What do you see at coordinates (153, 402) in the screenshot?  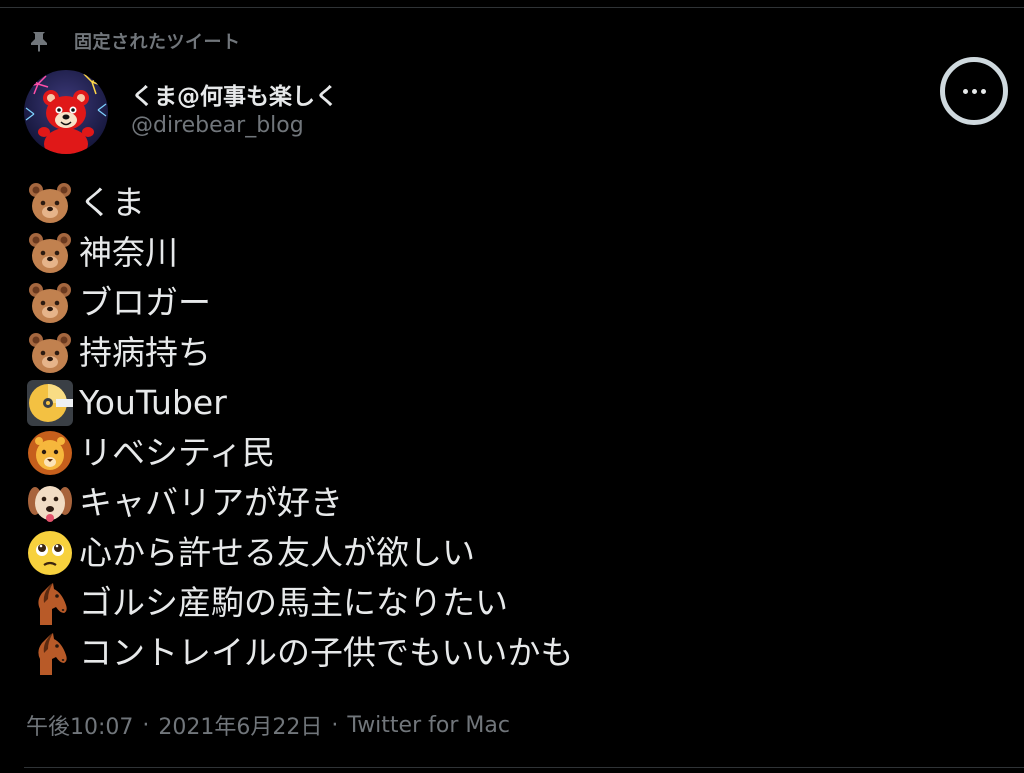 I see `tweet-line-text: YouTuber` at bounding box center [153, 402].